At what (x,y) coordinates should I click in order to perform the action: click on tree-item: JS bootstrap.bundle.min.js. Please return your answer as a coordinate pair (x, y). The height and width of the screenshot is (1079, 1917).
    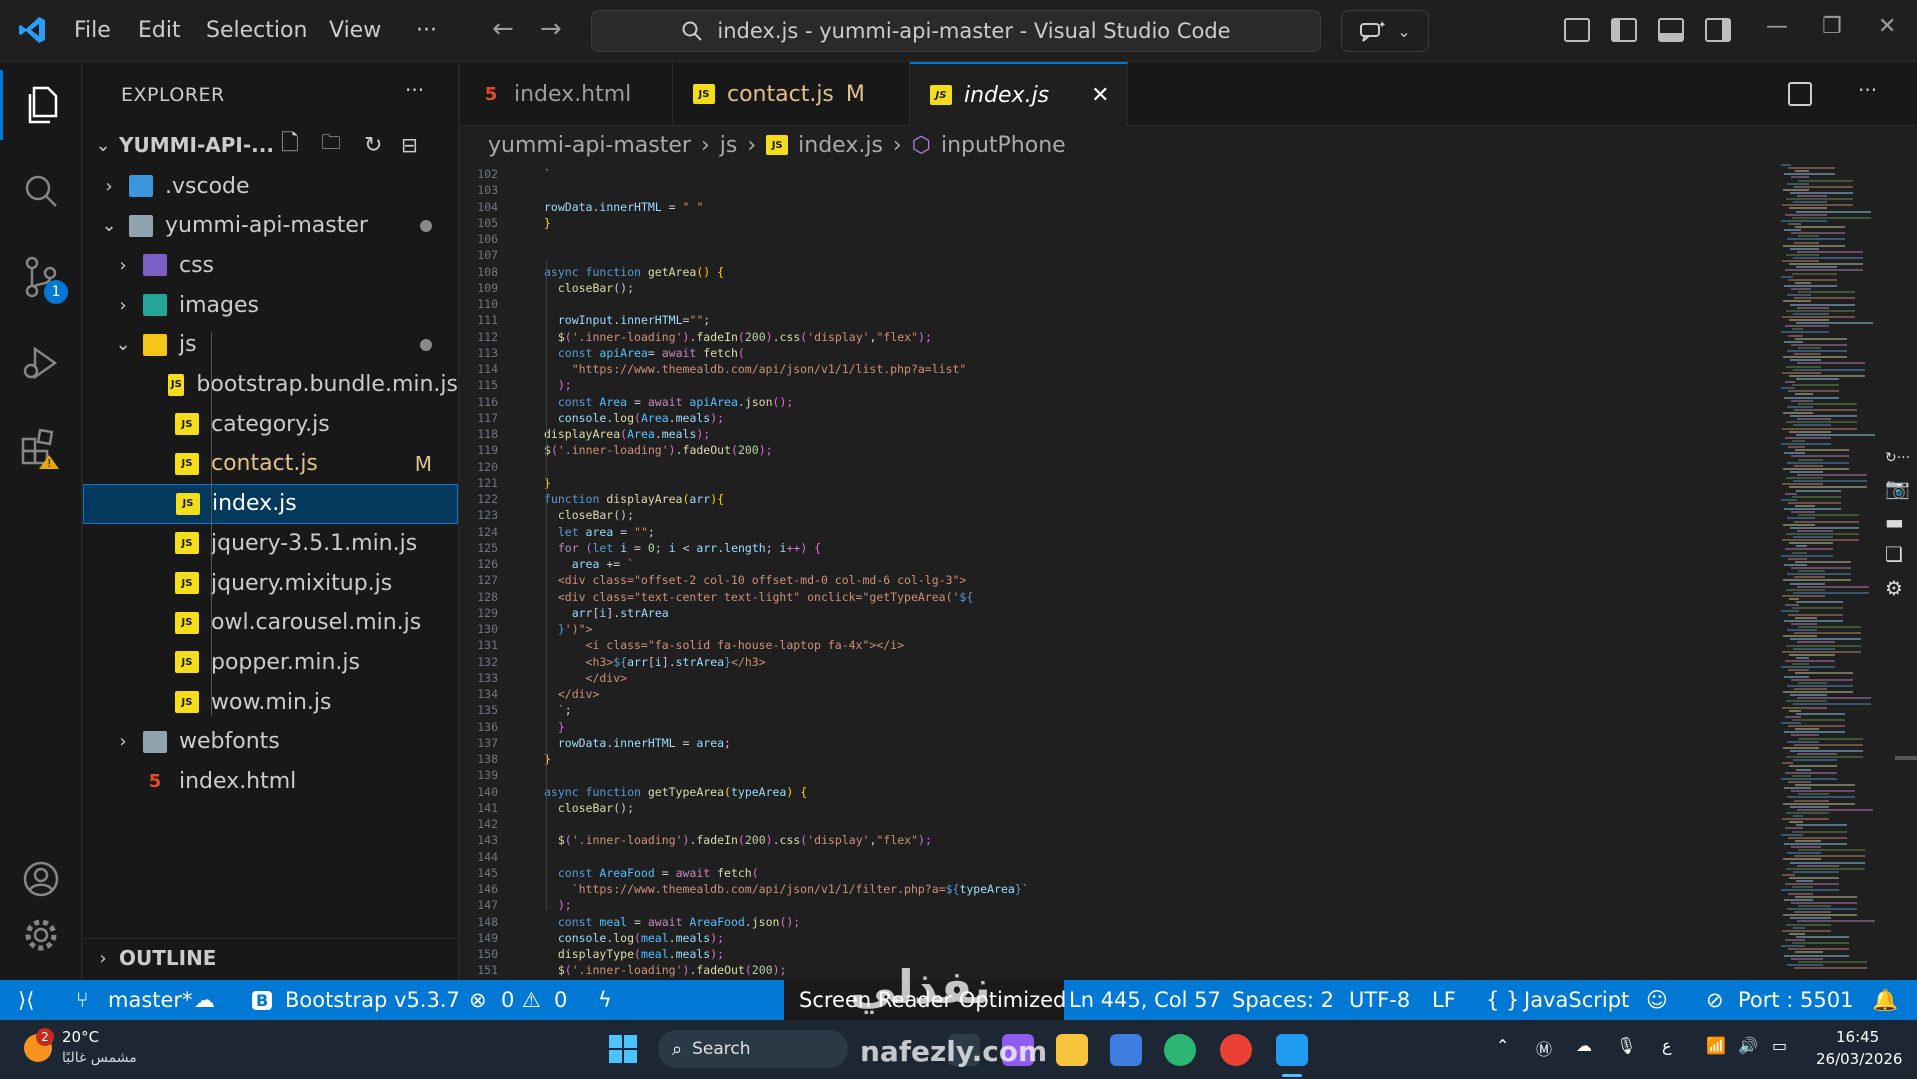
    Looking at the image, I should click on (270, 385).